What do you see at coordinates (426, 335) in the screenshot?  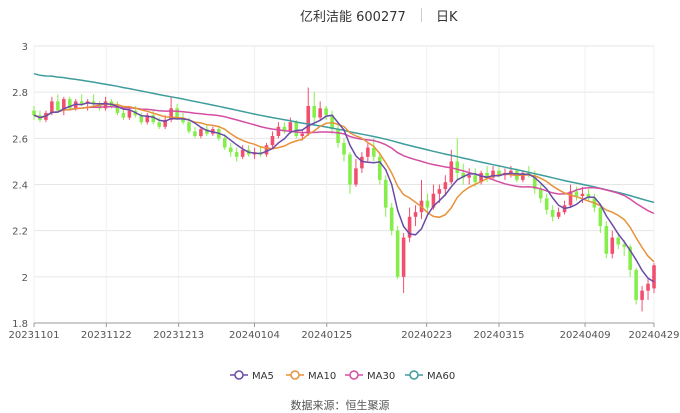 I see `x-tick-label: 20240223` at bounding box center [426, 335].